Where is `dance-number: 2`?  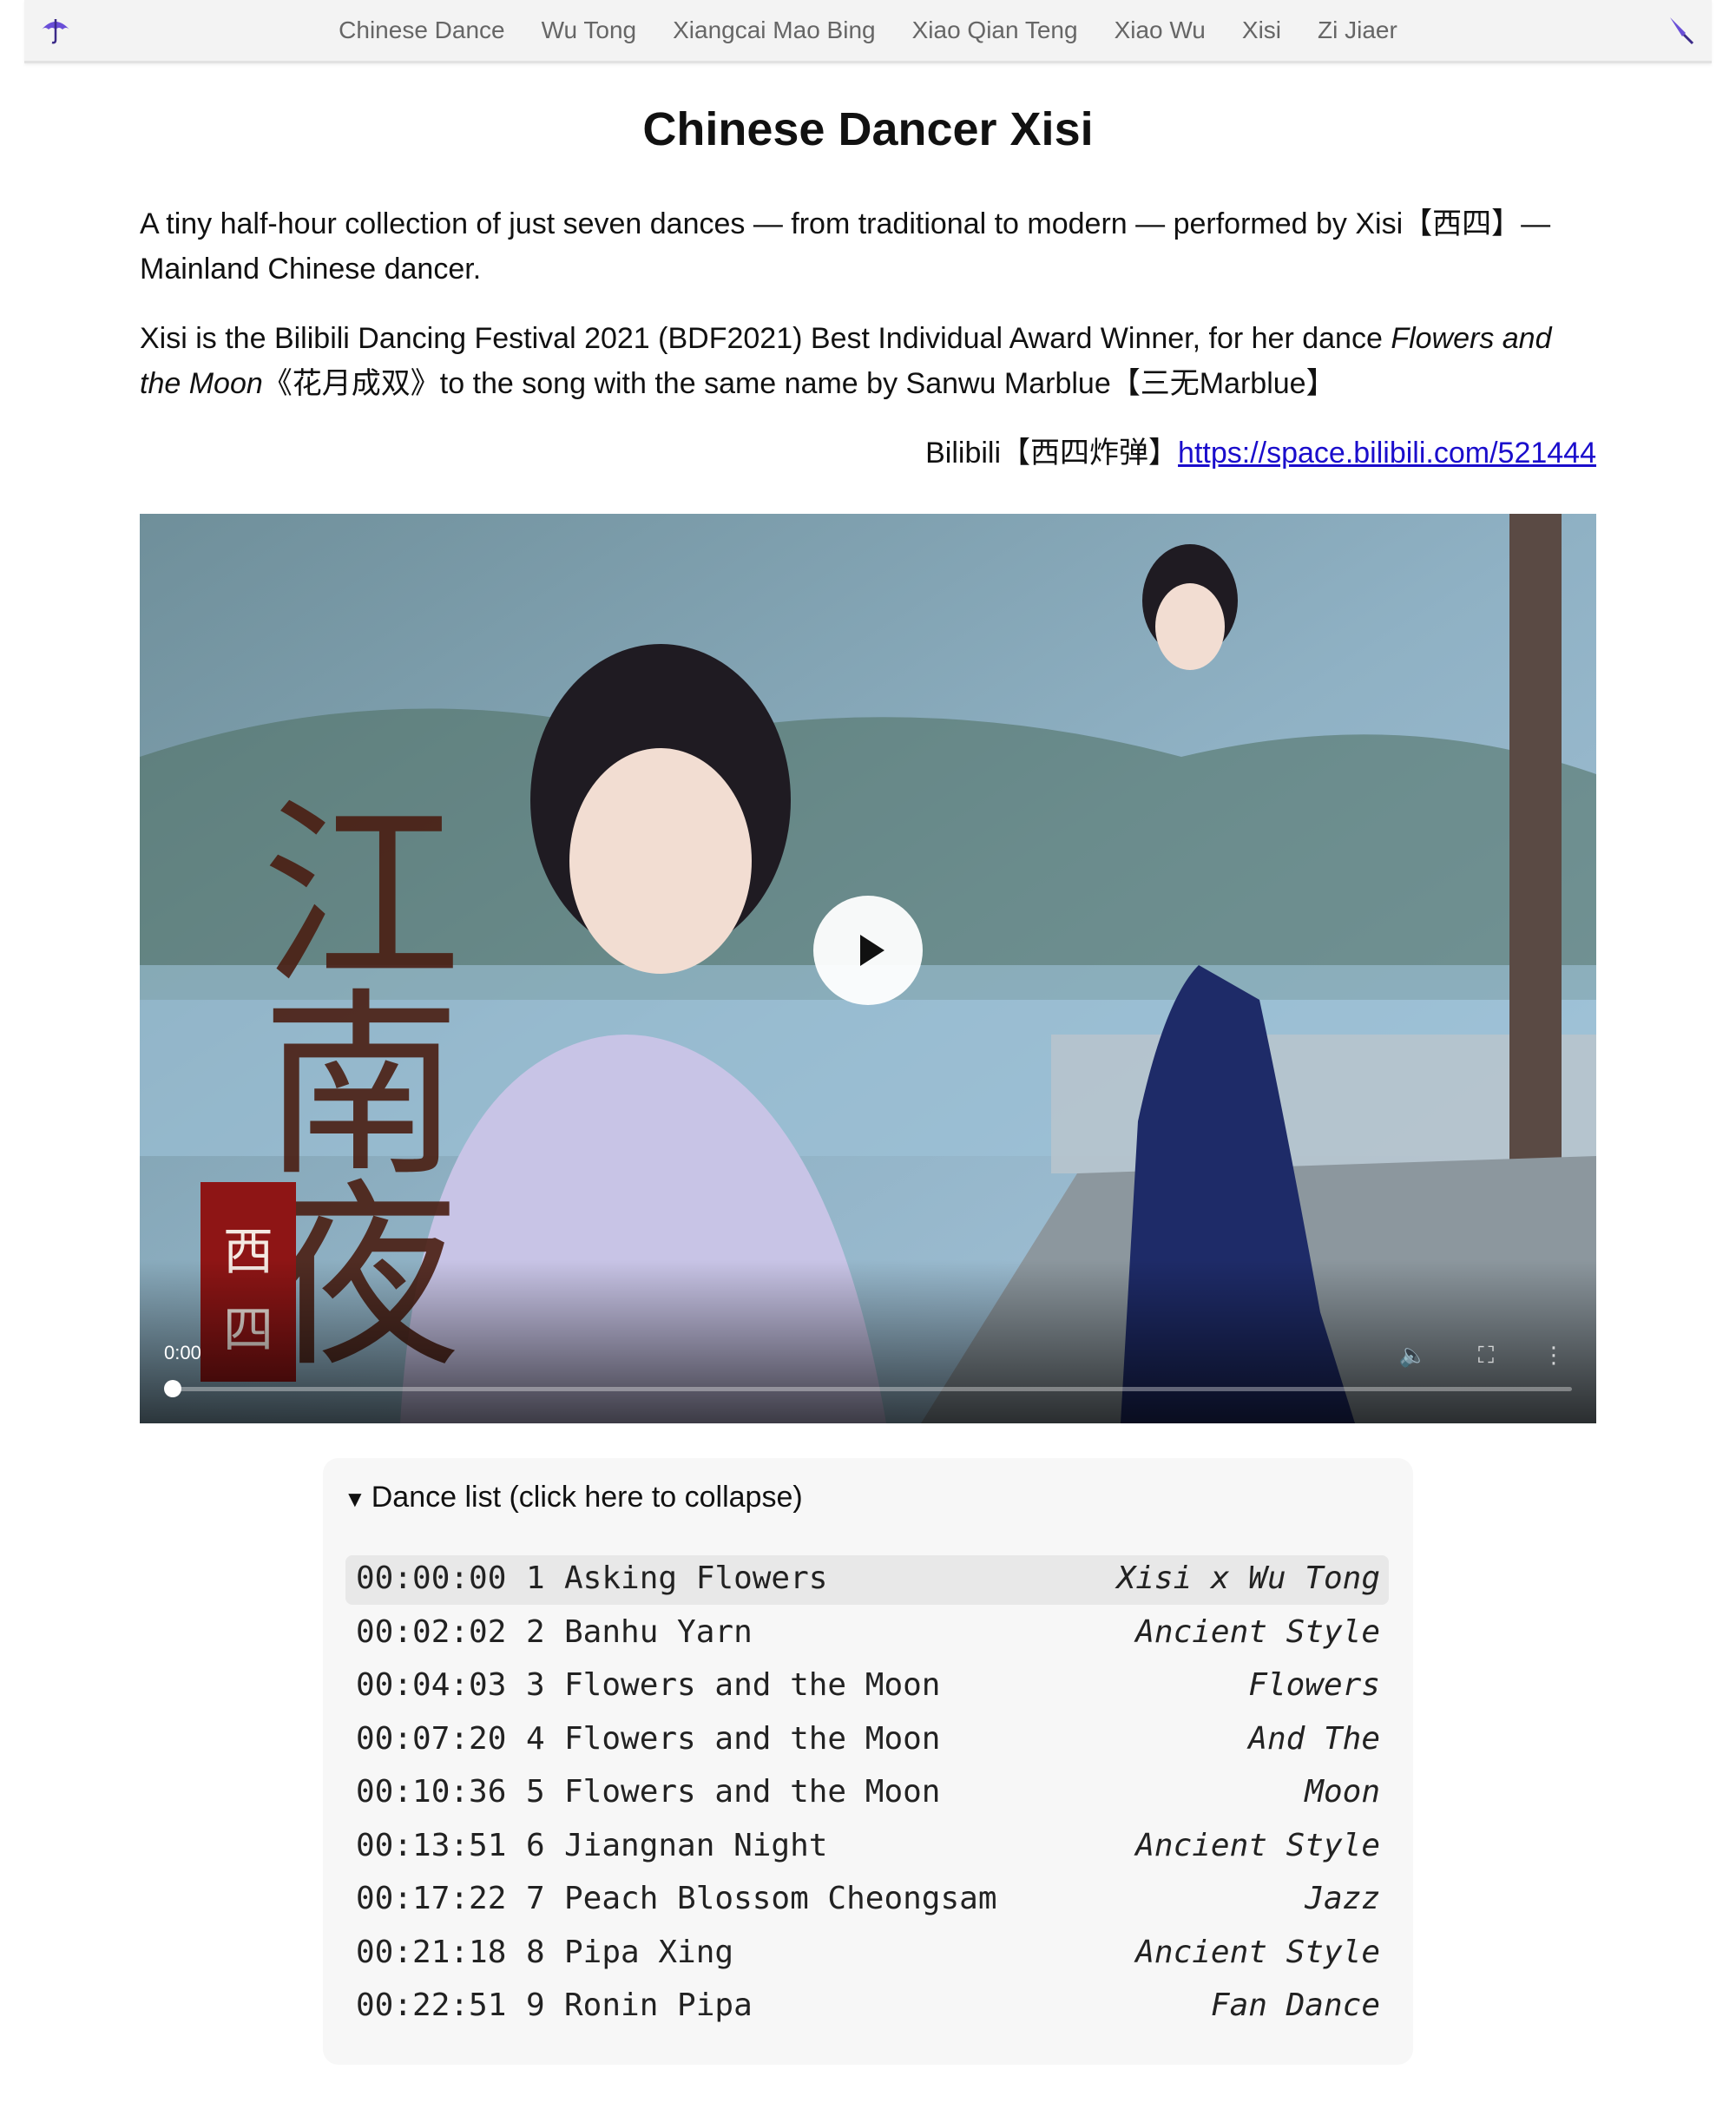 dance-number: 2 is located at coordinates (535, 1631).